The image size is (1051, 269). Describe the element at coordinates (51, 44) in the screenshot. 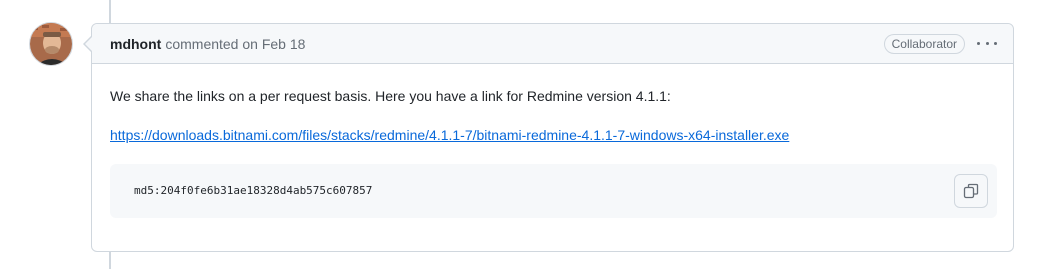

I see `avatar` at that location.